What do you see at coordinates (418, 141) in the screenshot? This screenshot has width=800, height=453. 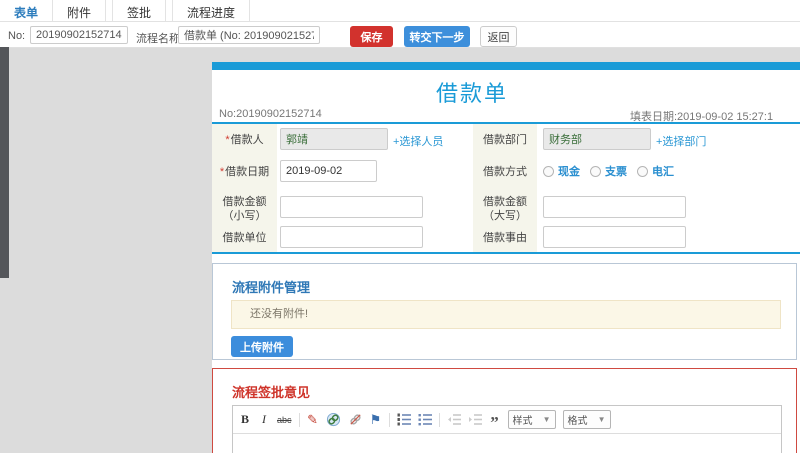 I see `select-person-link: +选择人员` at bounding box center [418, 141].